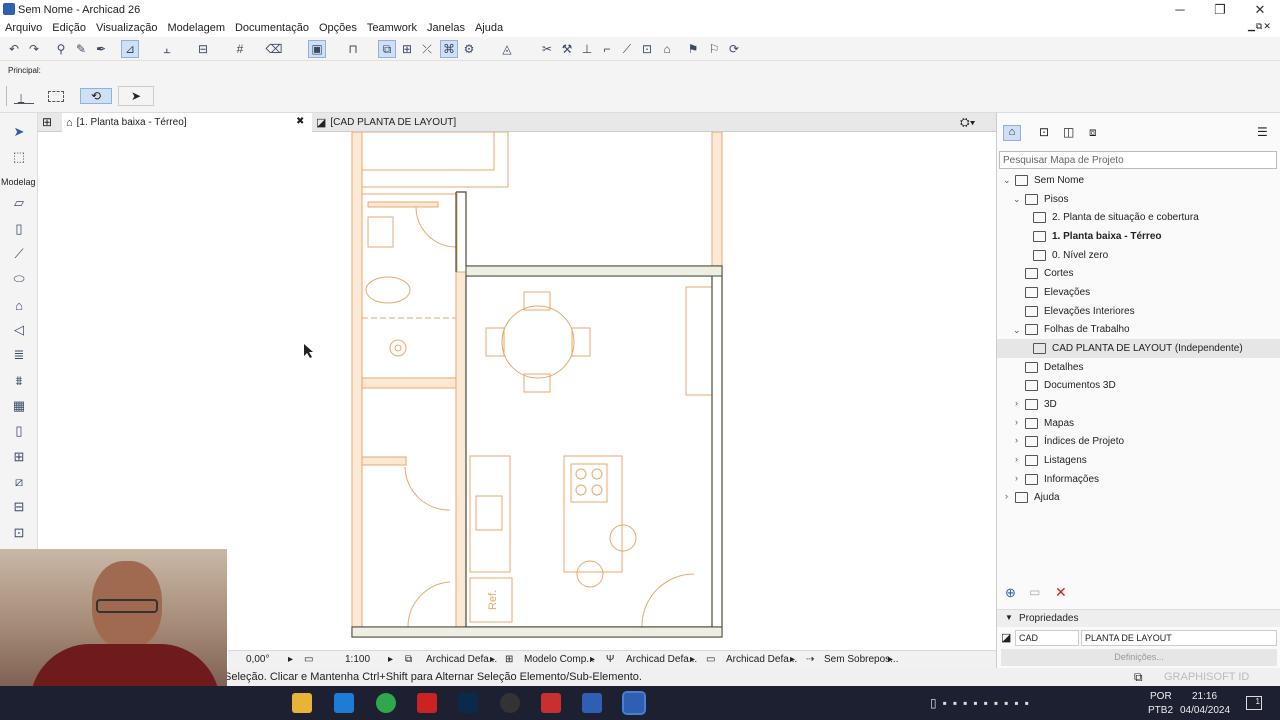 This screenshot has width=1280, height=720. I want to click on cross-icon: ⤫, so click(427, 49).